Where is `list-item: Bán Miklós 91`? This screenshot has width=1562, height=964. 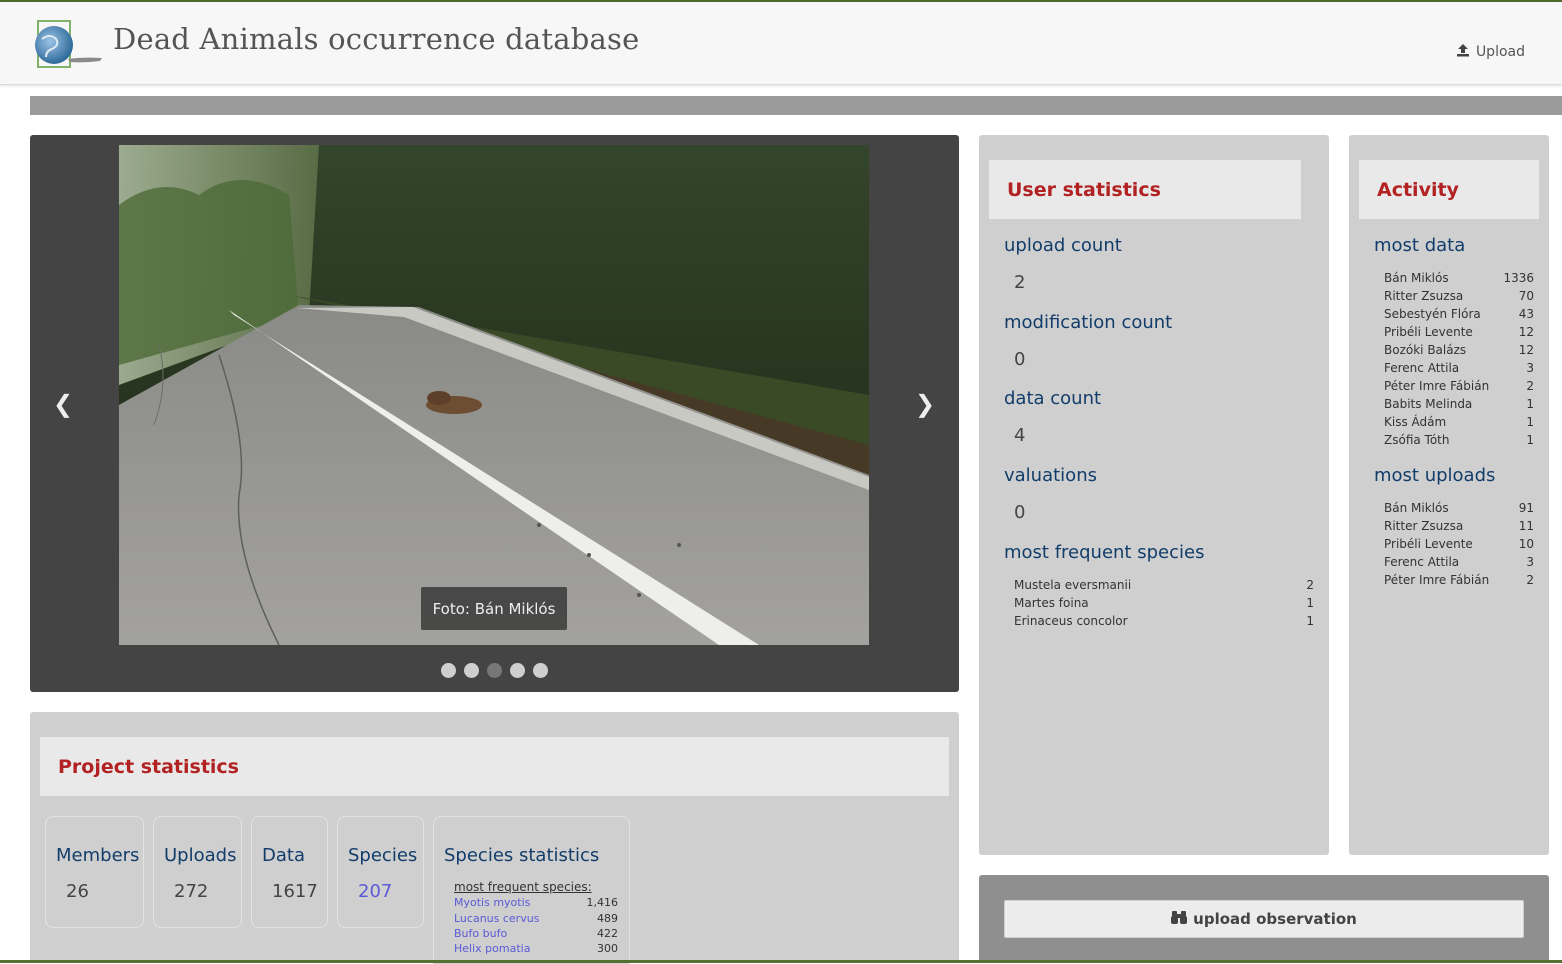 list-item: Bán Miklós 91 is located at coordinates (1459, 508).